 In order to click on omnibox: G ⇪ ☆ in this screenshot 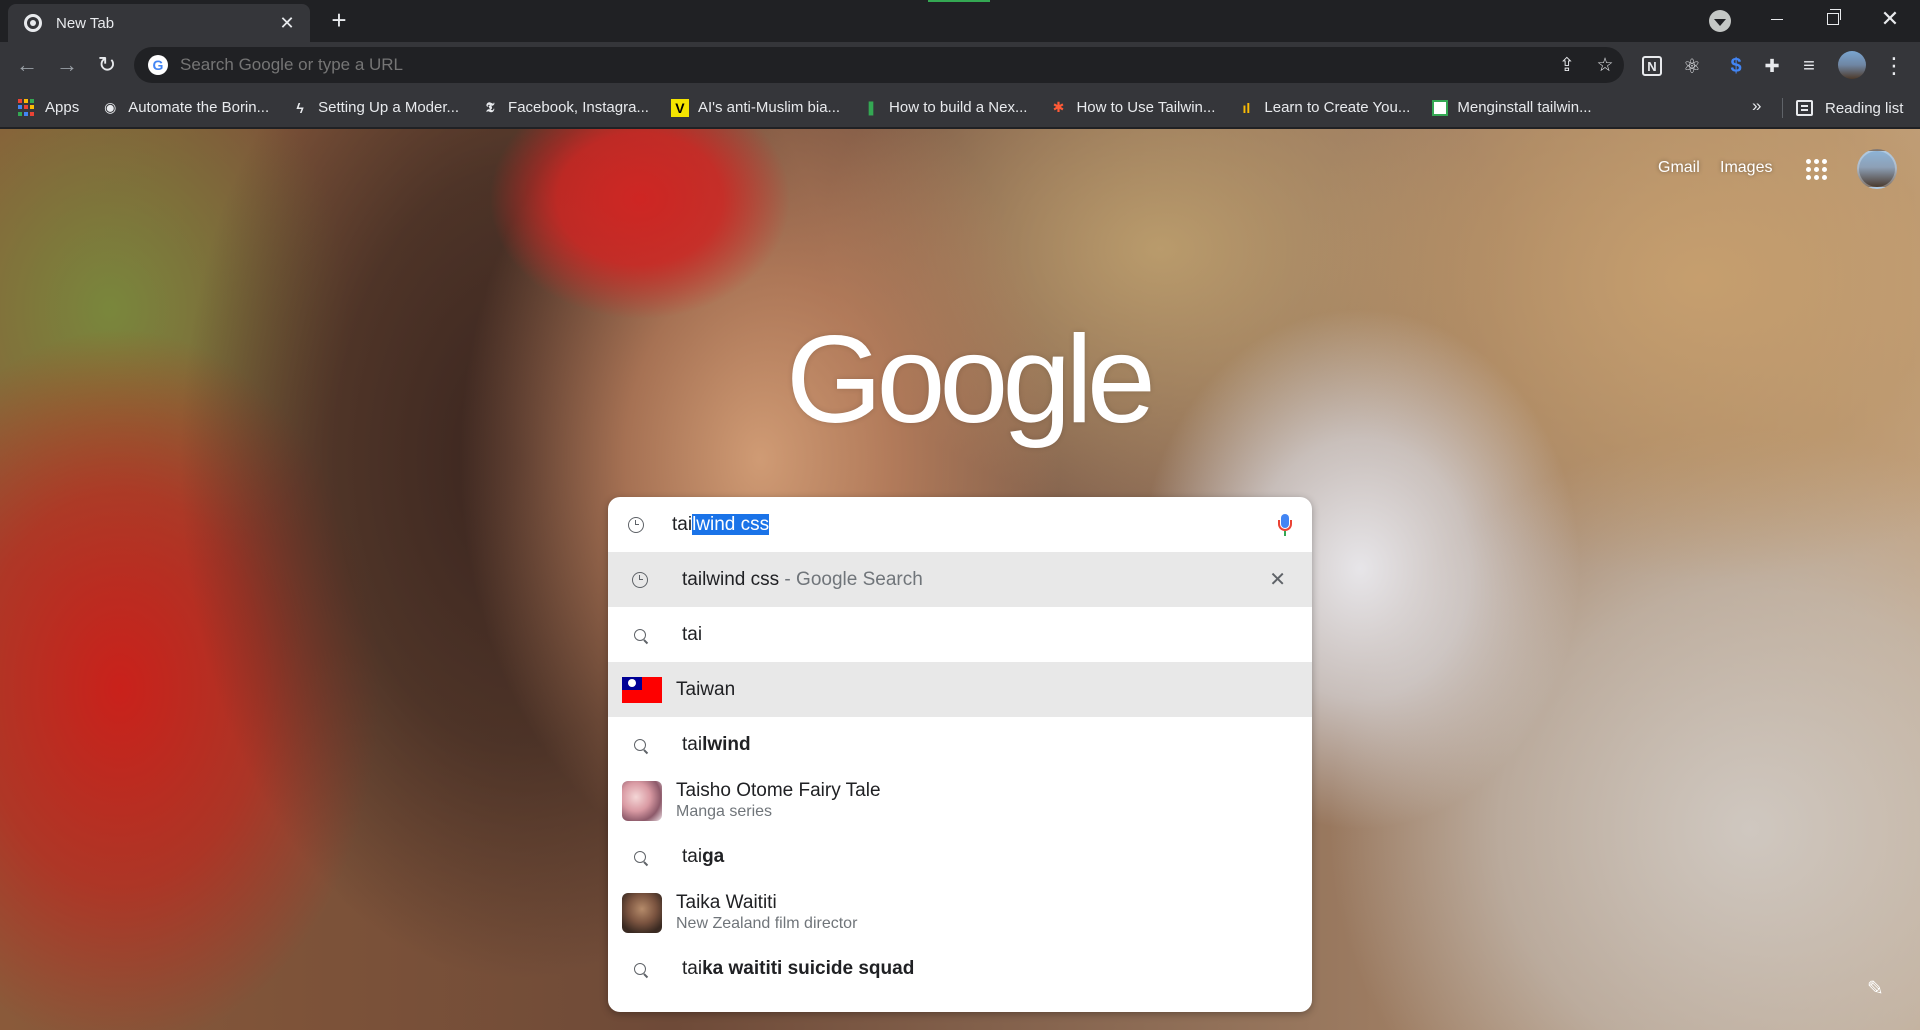, I will do `click(879, 65)`.